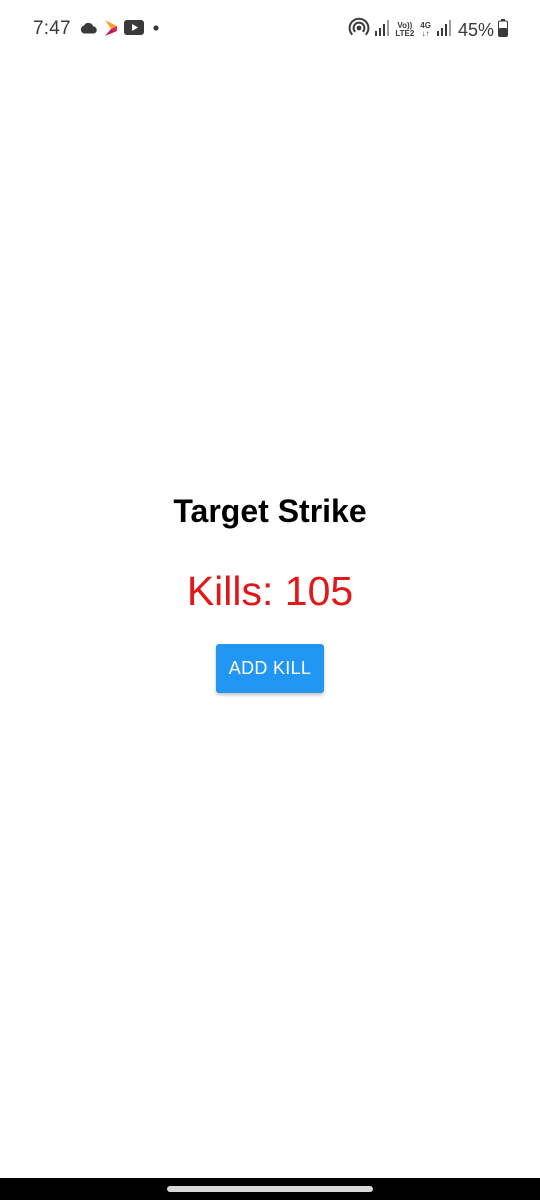 This screenshot has width=540, height=1200. Describe the element at coordinates (503, 30) in the screenshot. I see `battery-icon` at that location.